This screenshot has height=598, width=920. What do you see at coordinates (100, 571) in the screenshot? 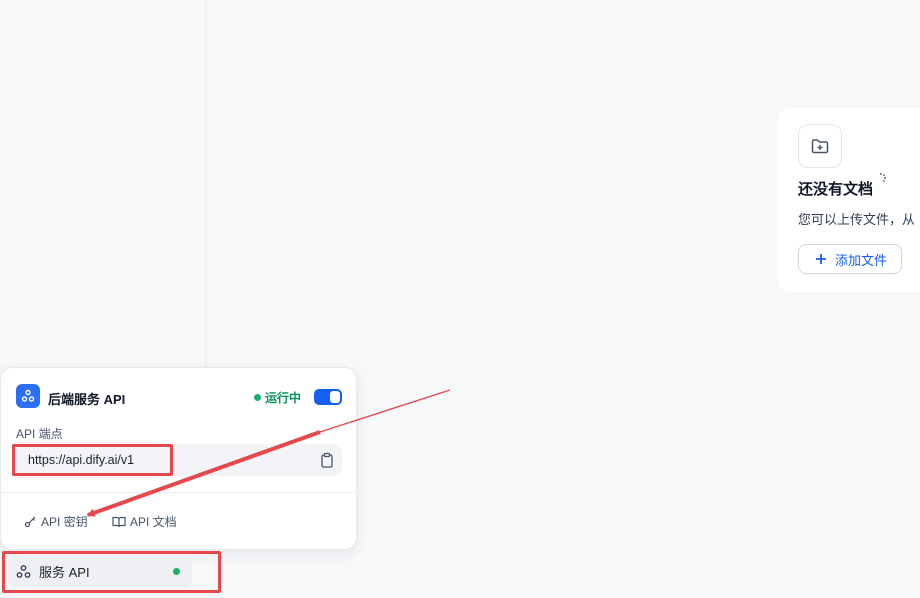
I see `nav-item-service-api: 服务 API` at bounding box center [100, 571].